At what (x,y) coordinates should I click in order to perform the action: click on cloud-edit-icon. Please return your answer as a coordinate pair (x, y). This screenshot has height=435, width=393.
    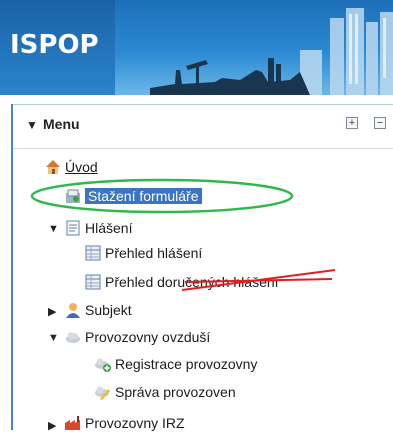
    Looking at the image, I should click on (103, 392).